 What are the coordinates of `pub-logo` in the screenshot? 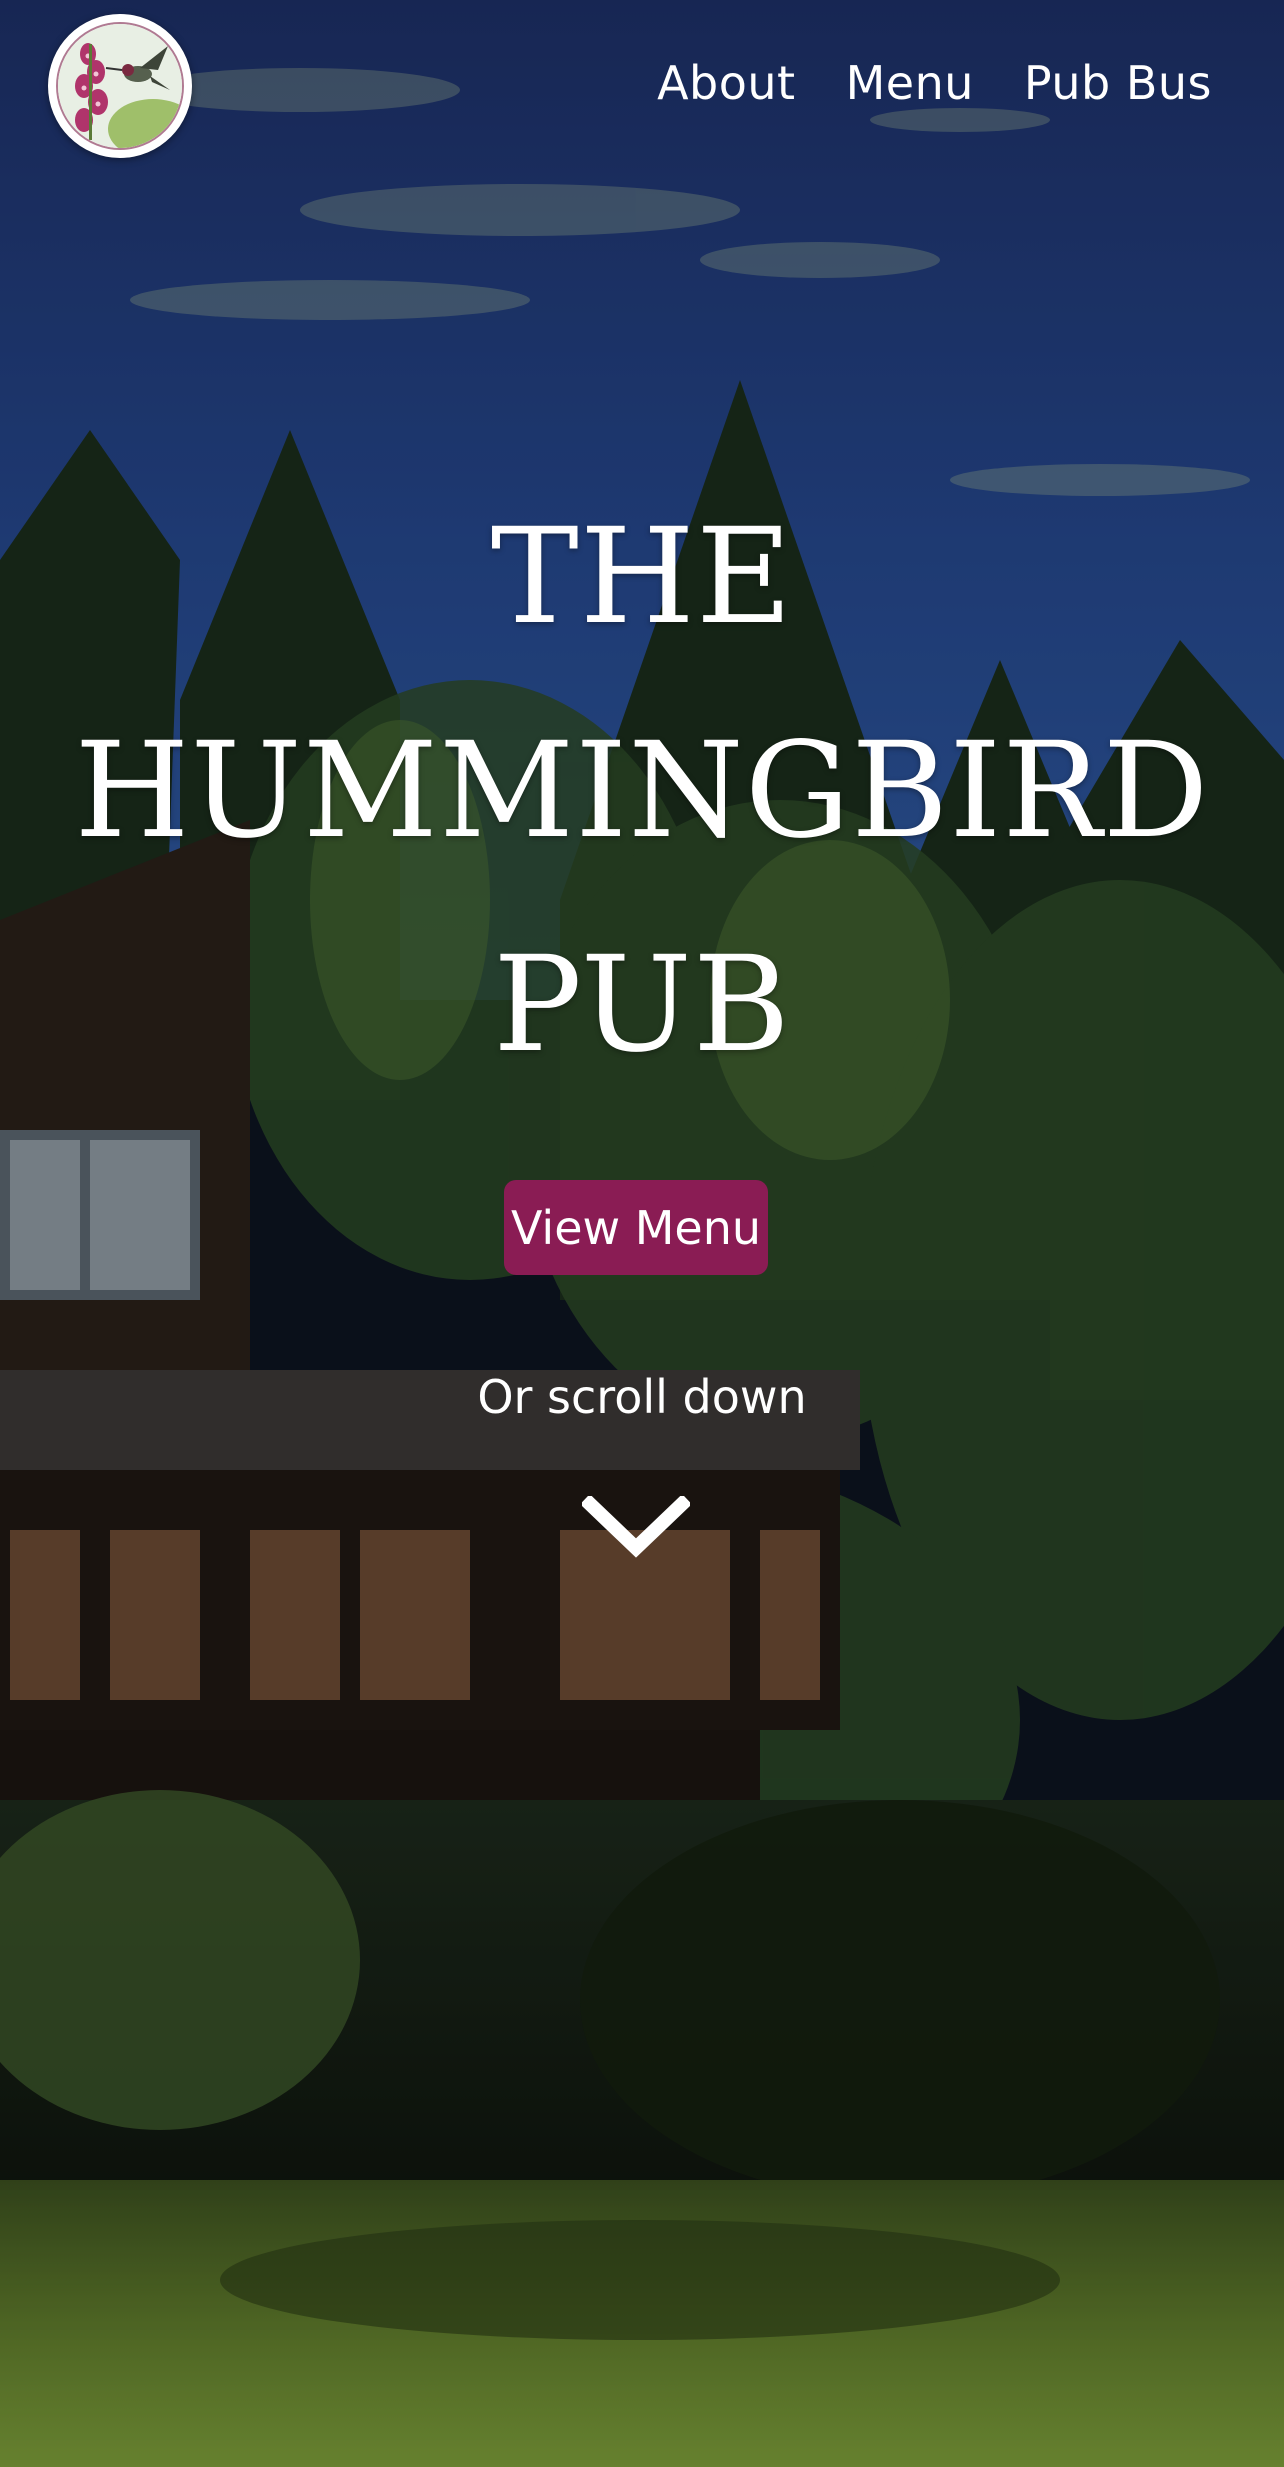 It's located at (120, 86).